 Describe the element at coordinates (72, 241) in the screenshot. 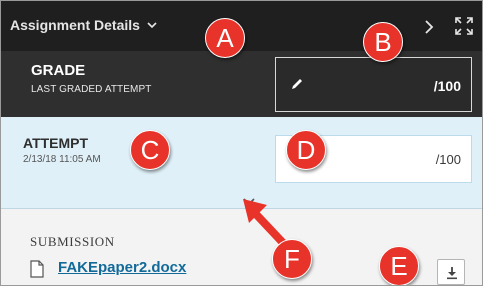

I see `submission-label: SUBMISSION` at that location.